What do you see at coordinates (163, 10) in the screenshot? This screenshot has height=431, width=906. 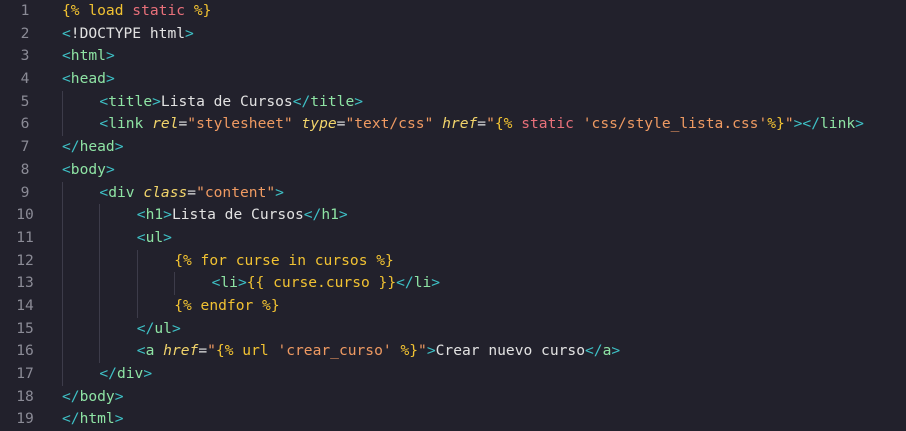 I see `token-kw: static` at bounding box center [163, 10].